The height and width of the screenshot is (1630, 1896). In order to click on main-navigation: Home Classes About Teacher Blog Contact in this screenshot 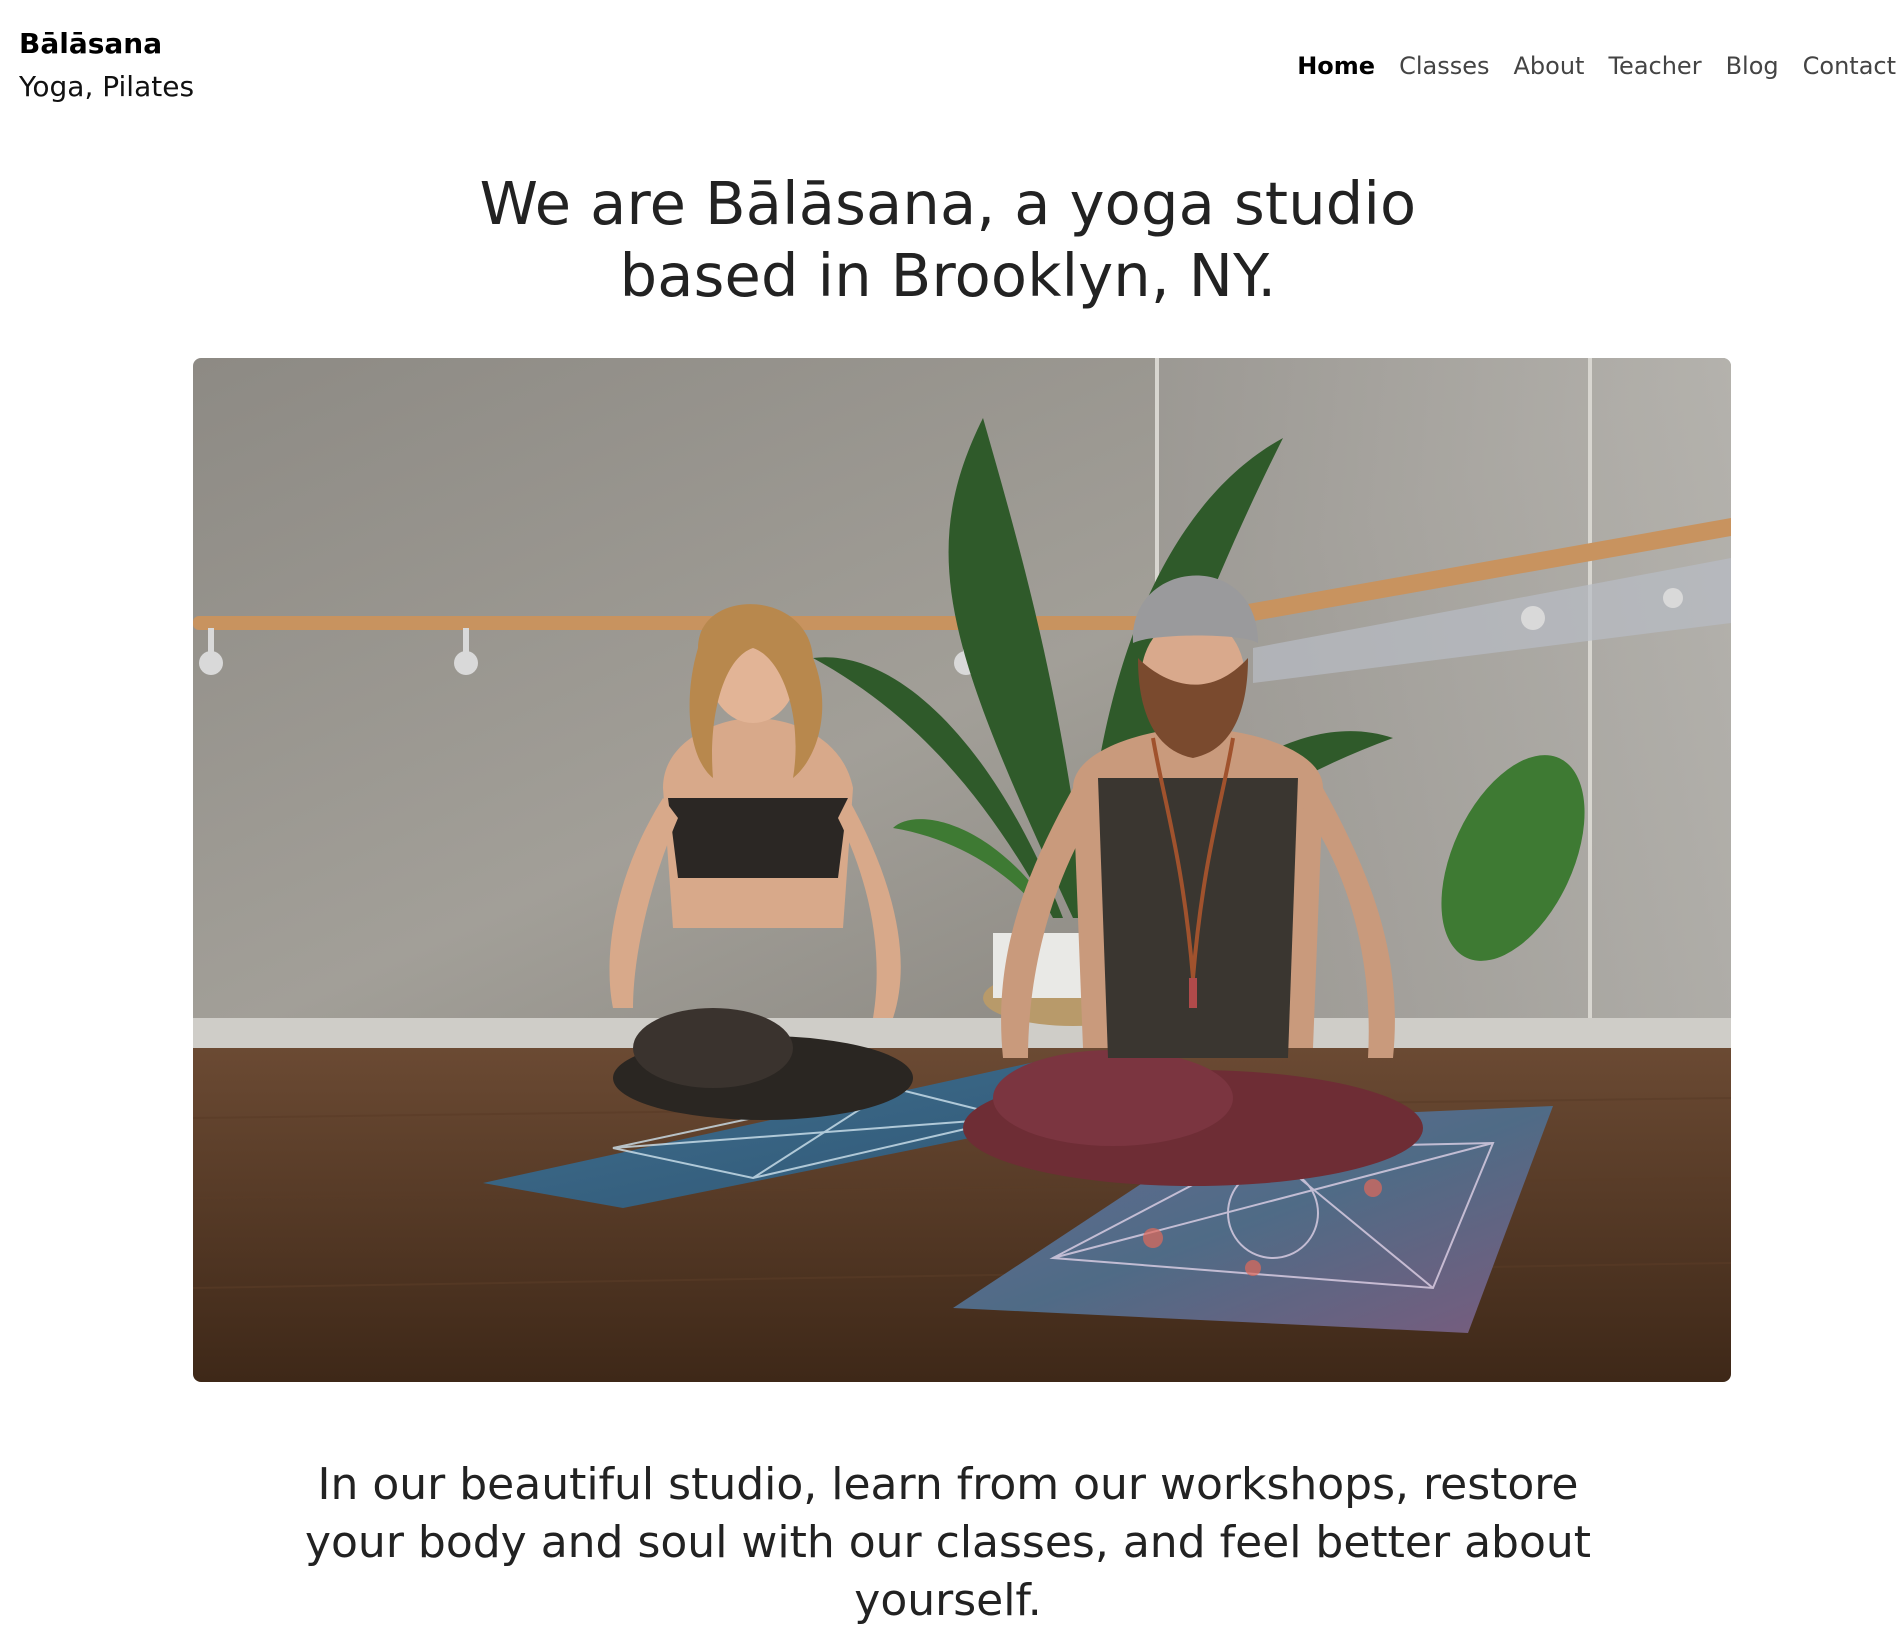, I will do `click(1596, 66)`.